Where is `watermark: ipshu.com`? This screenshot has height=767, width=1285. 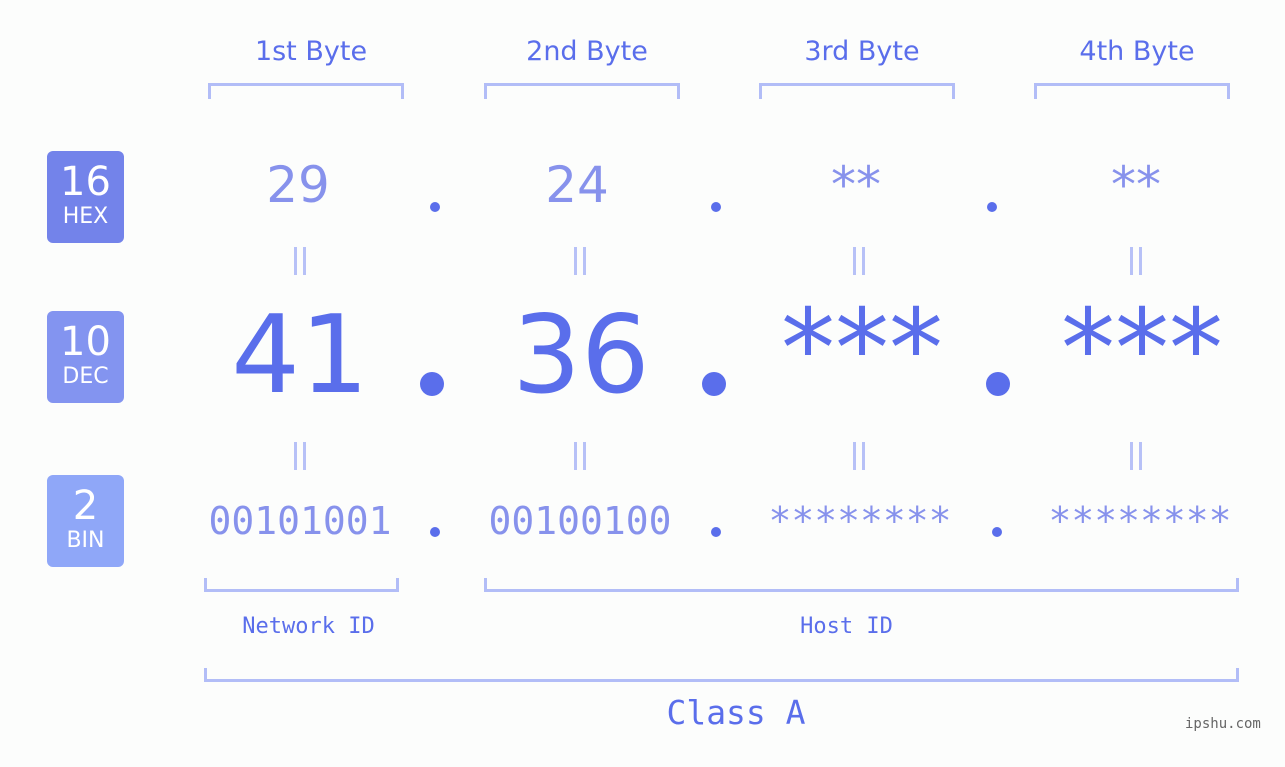 watermark: ipshu.com is located at coordinates (1223, 724).